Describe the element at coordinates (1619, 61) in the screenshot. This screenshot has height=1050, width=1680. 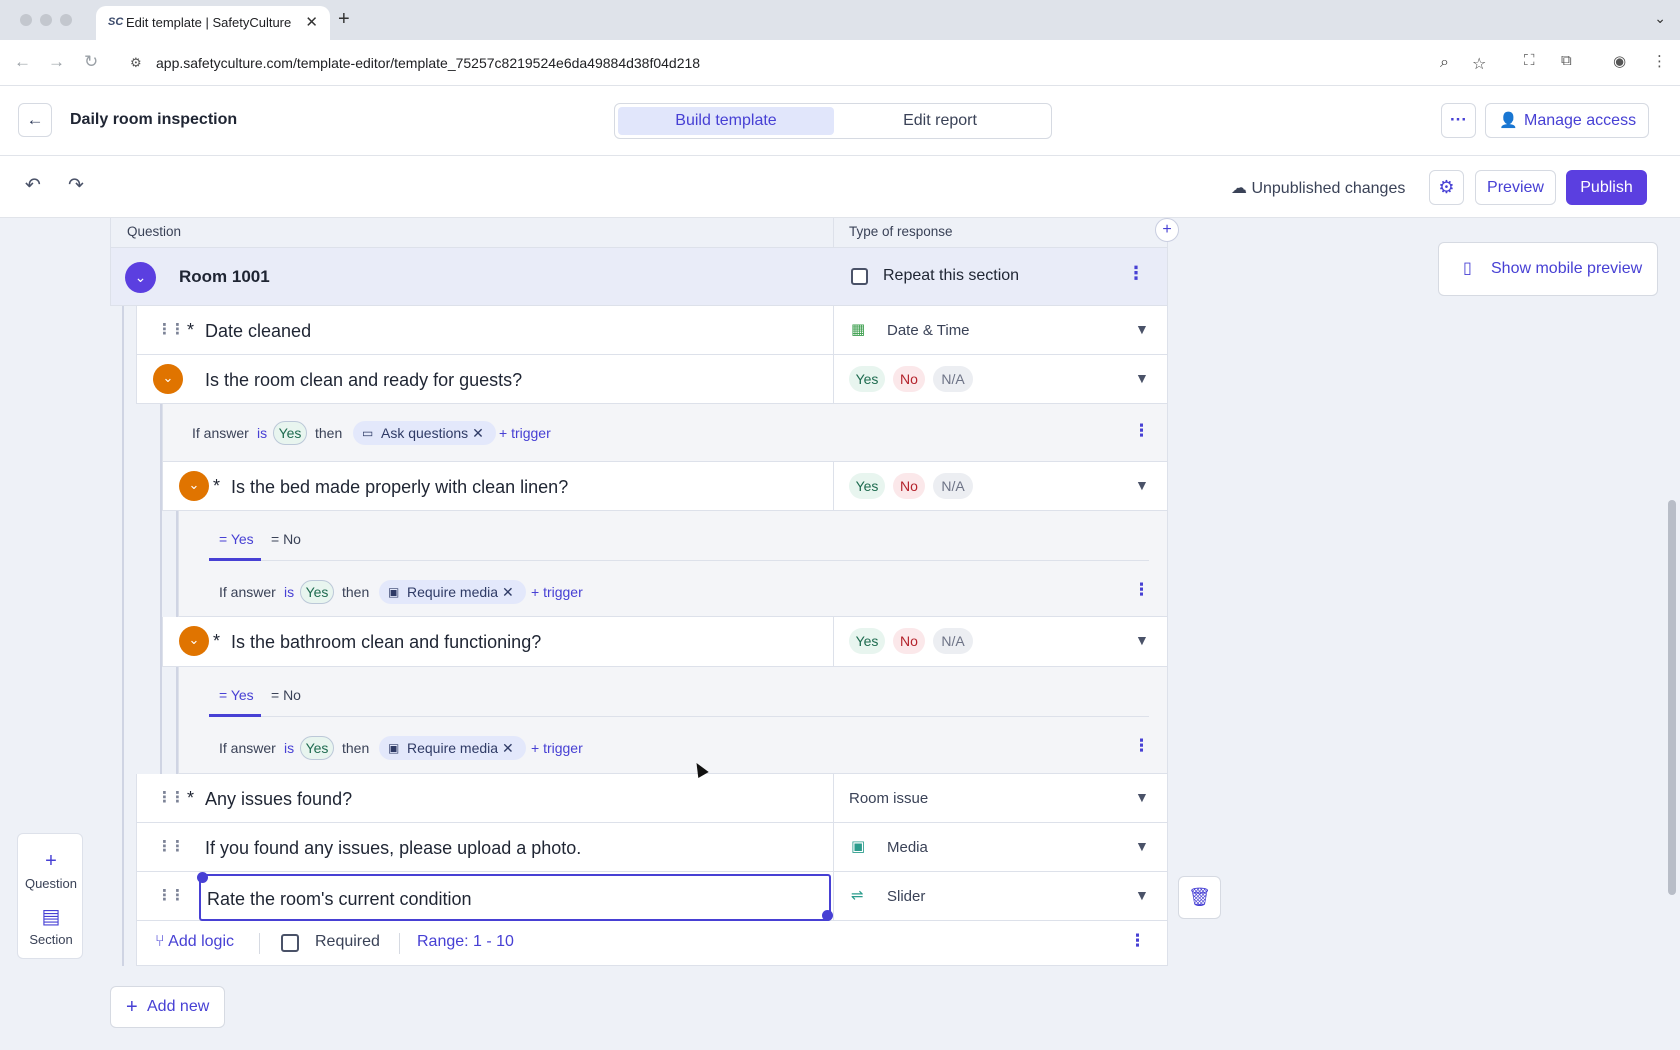
I see `profile-icon: ◉` at that location.